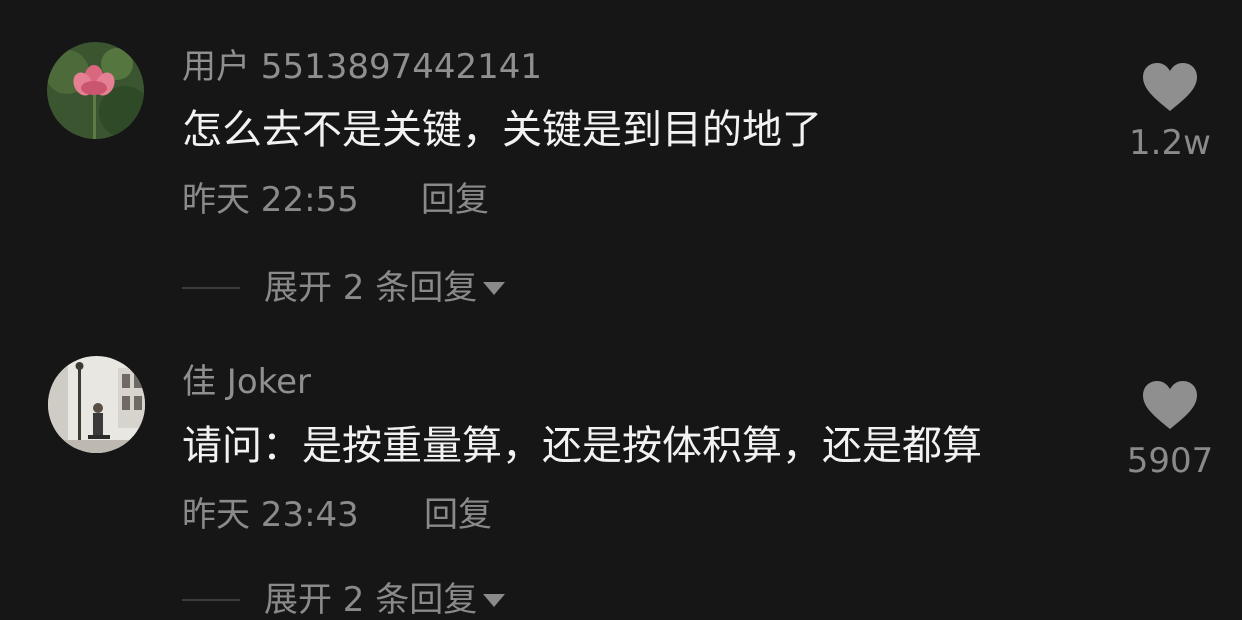 The width and height of the screenshot is (1242, 620). I want to click on like-count: 5907, so click(1170, 461).